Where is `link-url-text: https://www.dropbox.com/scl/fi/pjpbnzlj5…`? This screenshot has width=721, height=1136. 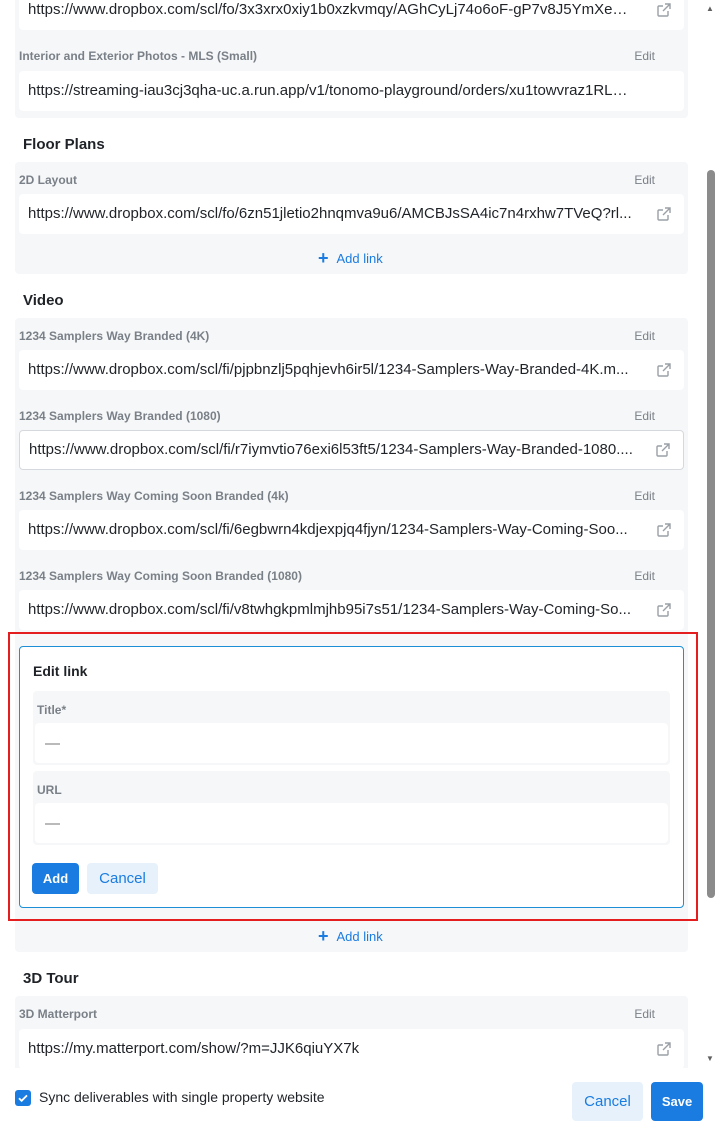 link-url-text: https://www.dropbox.com/scl/fi/pjpbnzlj5… is located at coordinates (328, 369).